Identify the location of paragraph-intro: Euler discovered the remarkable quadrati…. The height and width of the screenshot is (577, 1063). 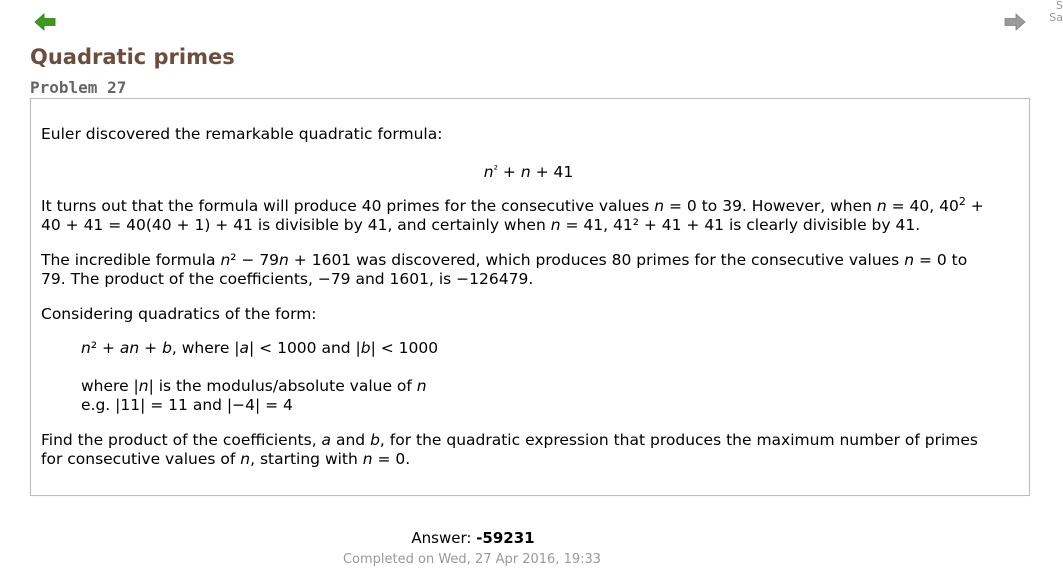
(242, 134).